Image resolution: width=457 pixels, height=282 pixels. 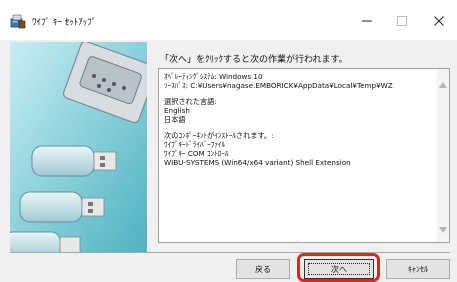 I want to click on os-line: ｵﾍﾟﾚｰﾃｨﾝｸﾞｼｽﾃﾑ: Windows 10, so click(x=213, y=76).